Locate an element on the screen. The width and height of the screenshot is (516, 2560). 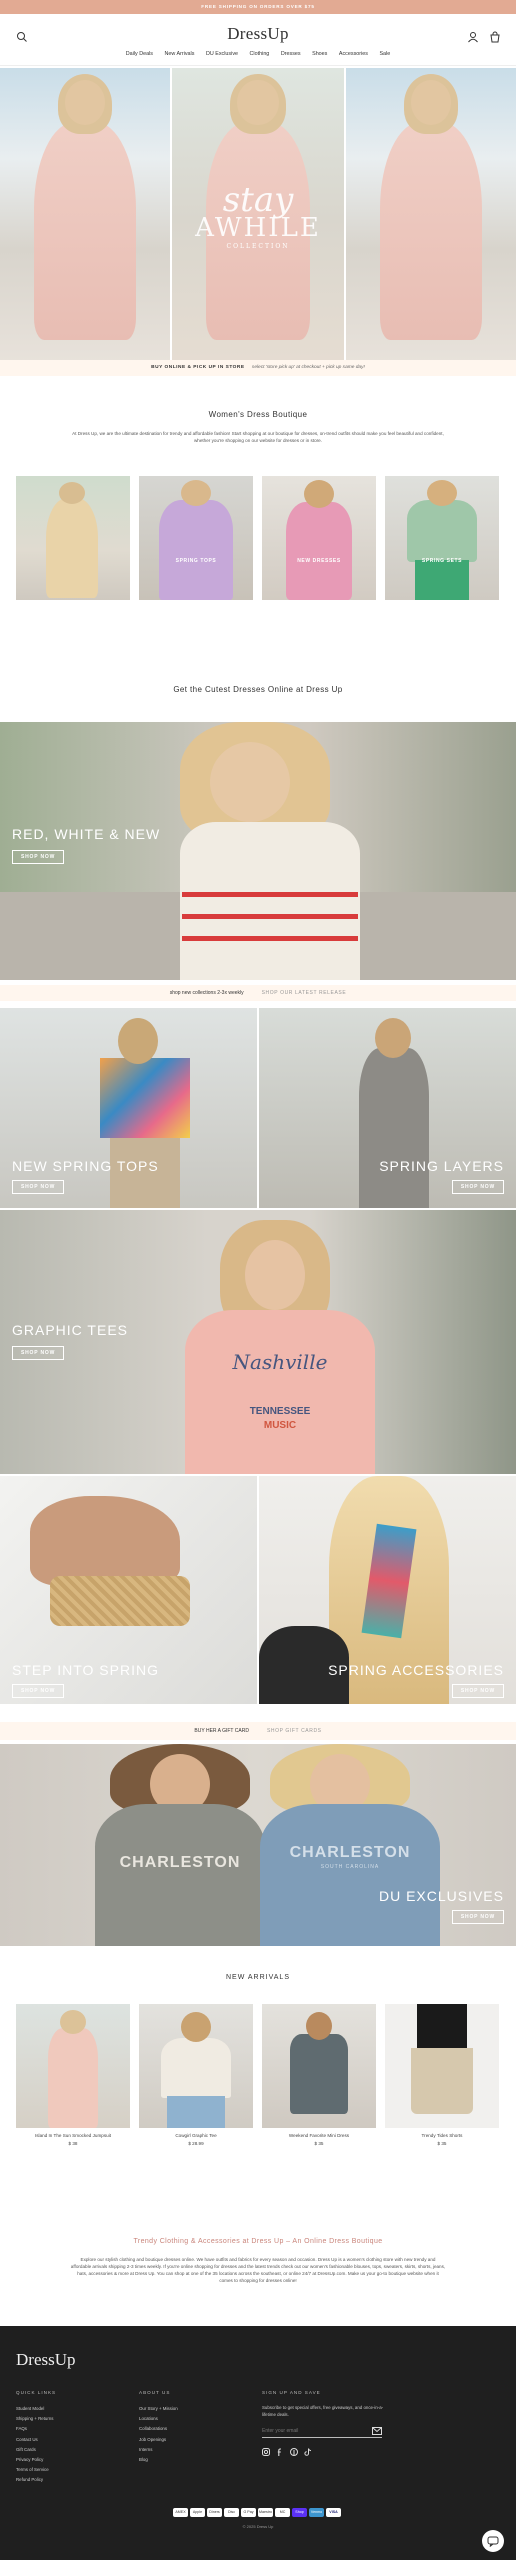
product-name: Island In The Sun Smocked Jumpsuit is located at coordinates (73, 2135).